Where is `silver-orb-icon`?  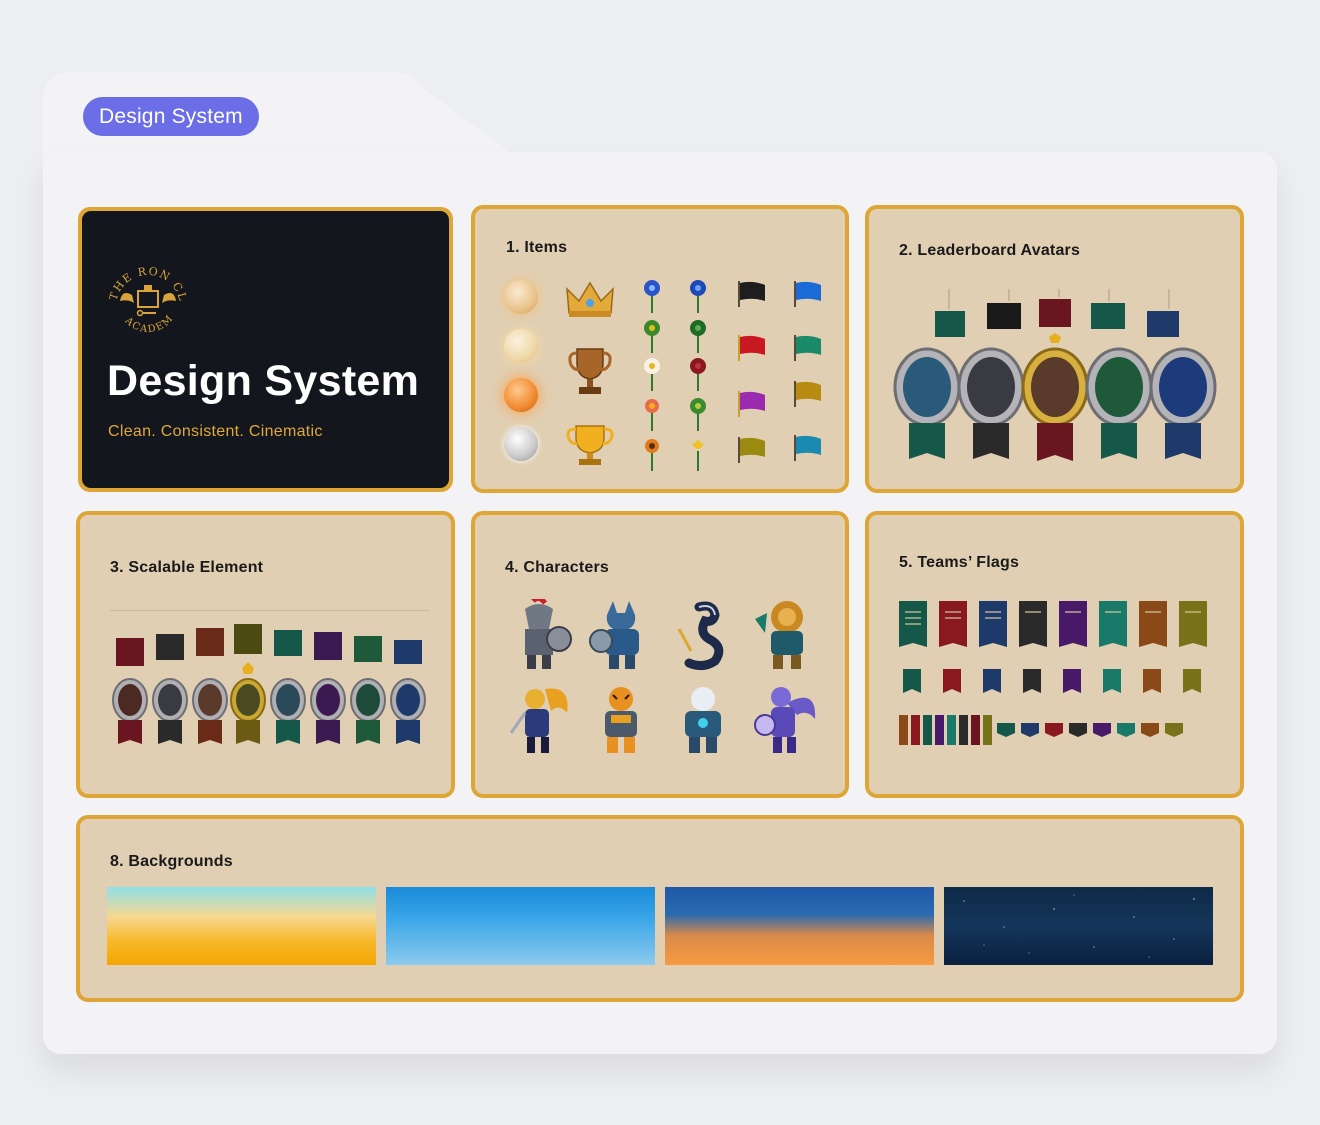 silver-orb-icon is located at coordinates (521, 444).